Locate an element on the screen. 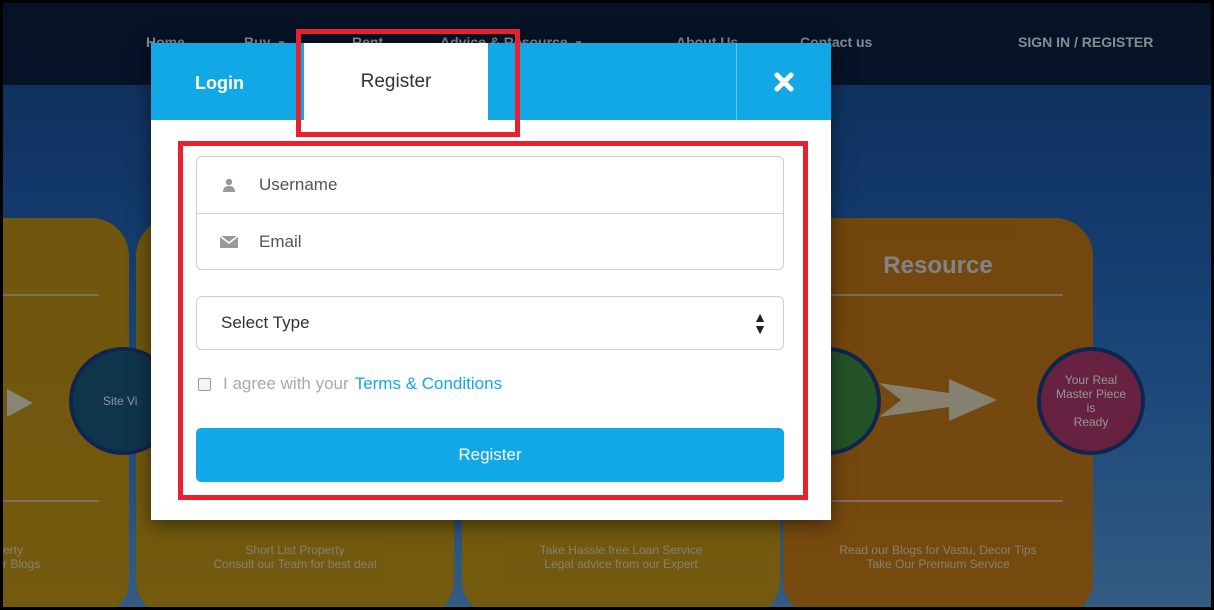 The image size is (1214, 610). agree-label: I agree with your is located at coordinates (286, 383).